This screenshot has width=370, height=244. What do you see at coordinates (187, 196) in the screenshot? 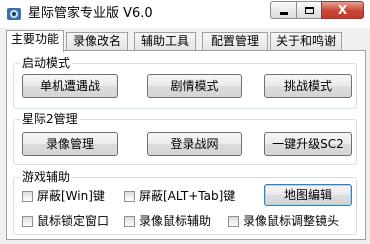
I see `block-alt-tab-label: 屏蔽[ALT+Tab]键` at bounding box center [187, 196].